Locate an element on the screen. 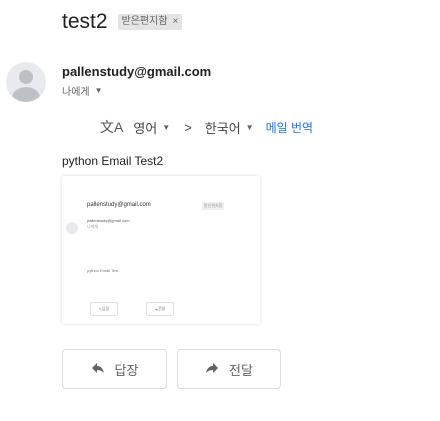  preview-reply-label: 답장 is located at coordinates (105, 308).